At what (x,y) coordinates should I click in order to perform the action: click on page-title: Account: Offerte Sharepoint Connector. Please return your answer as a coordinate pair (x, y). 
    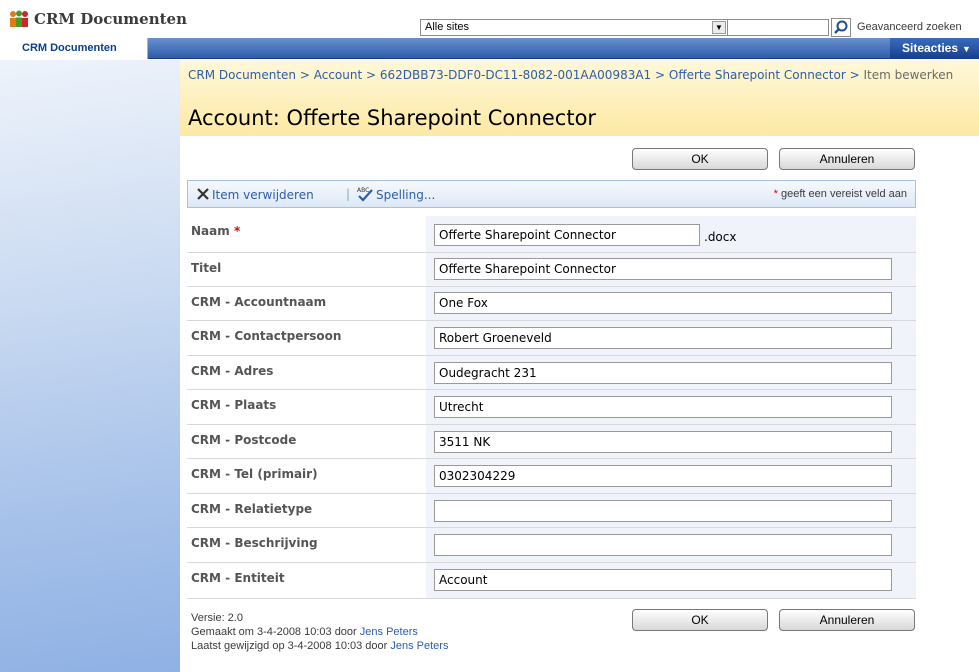
    Looking at the image, I should click on (392, 118).